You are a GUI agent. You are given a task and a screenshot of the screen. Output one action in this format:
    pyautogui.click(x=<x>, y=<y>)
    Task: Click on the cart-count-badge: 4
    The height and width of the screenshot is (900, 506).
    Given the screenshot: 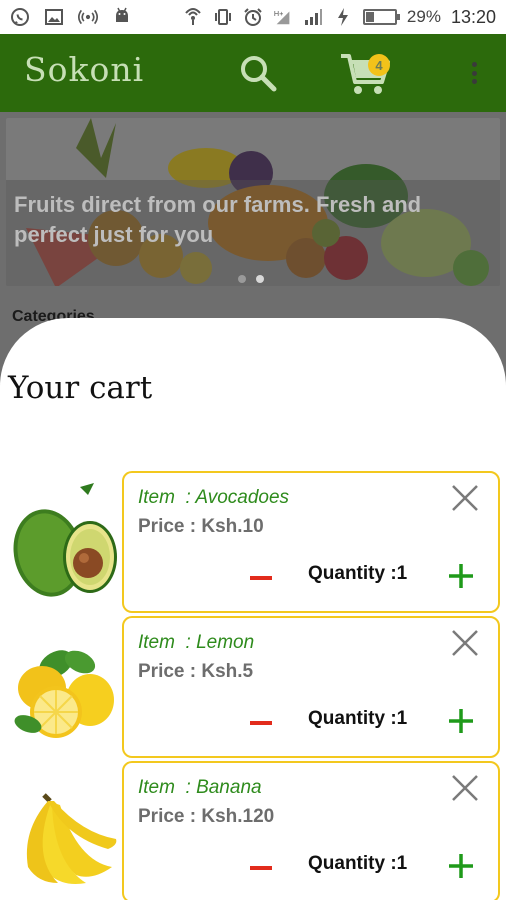 What is the action you would take?
    pyautogui.click(x=379, y=65)
    